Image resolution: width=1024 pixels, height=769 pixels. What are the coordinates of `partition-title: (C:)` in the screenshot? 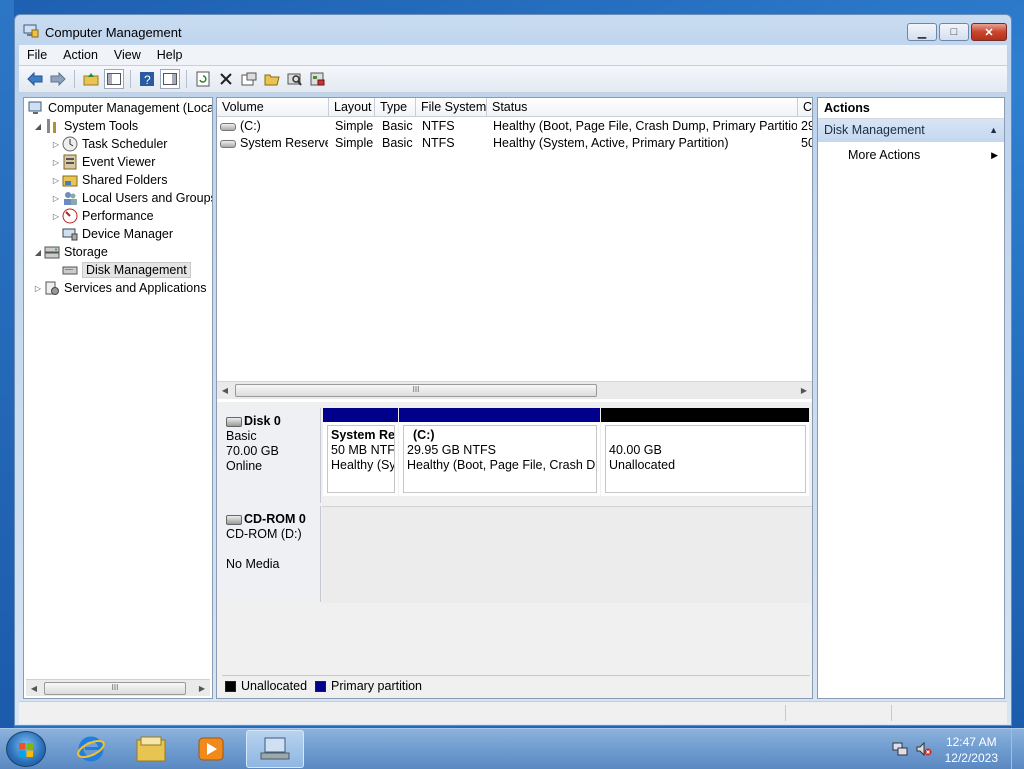 It's located at (424, 435).